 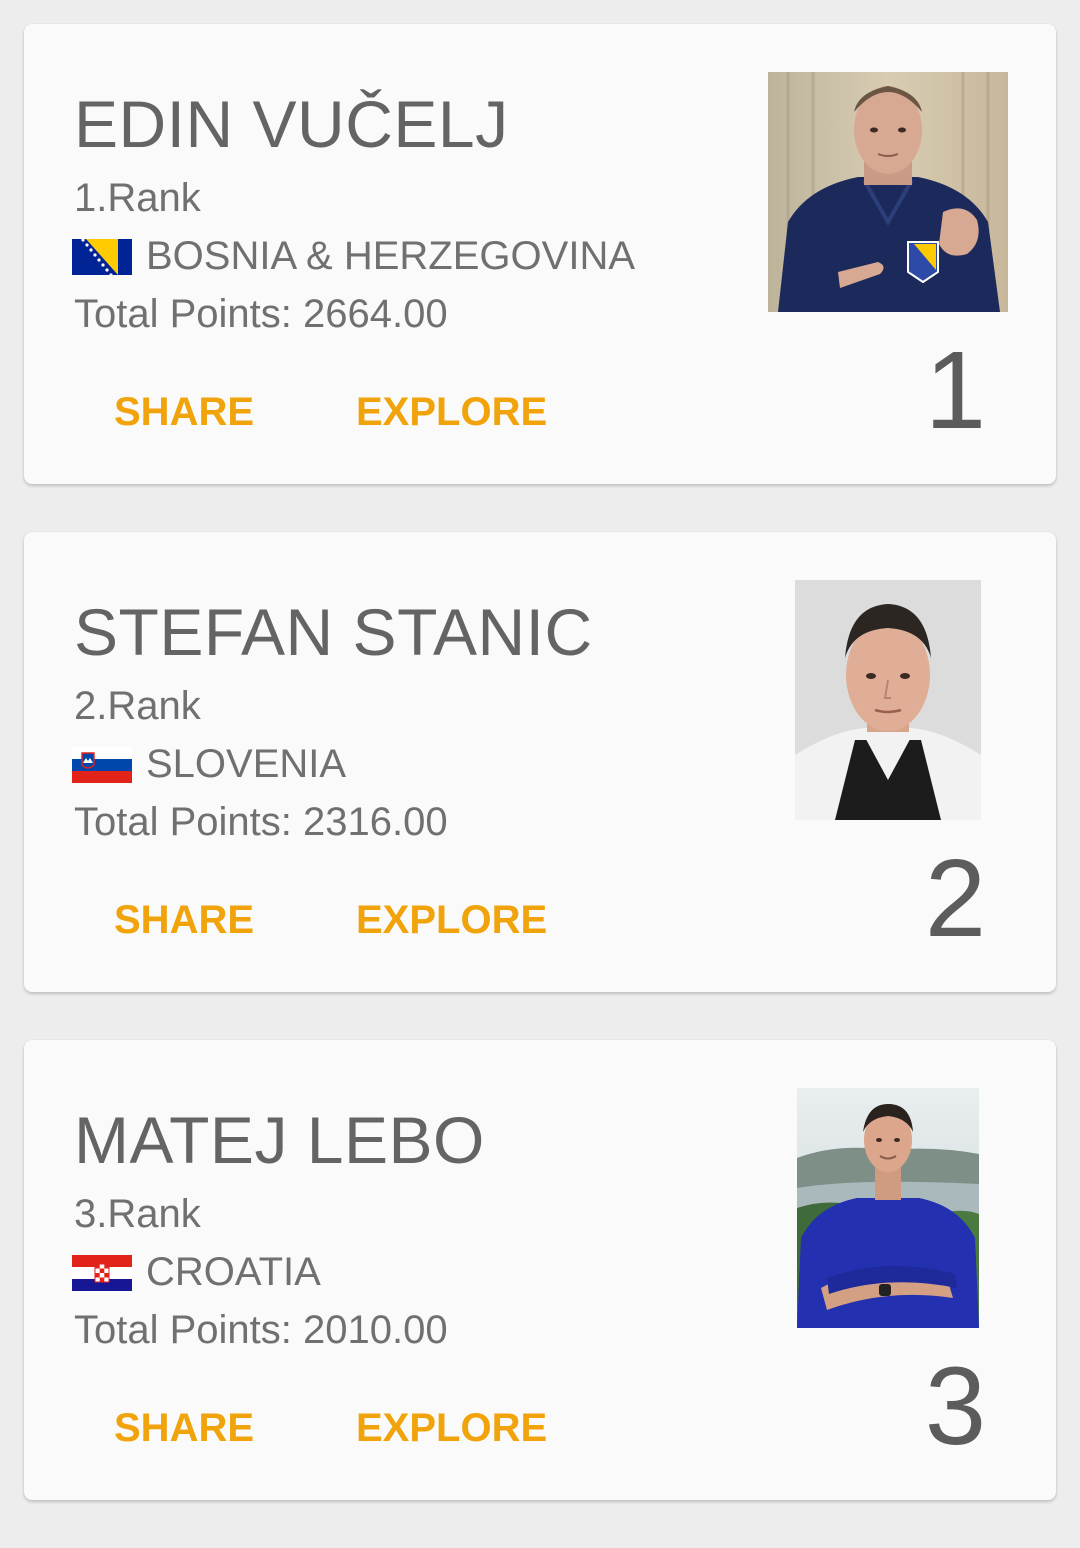 I want to click on athlete-country: BOSNIA & HERZEGOVINA, so click(x=353, y=256).